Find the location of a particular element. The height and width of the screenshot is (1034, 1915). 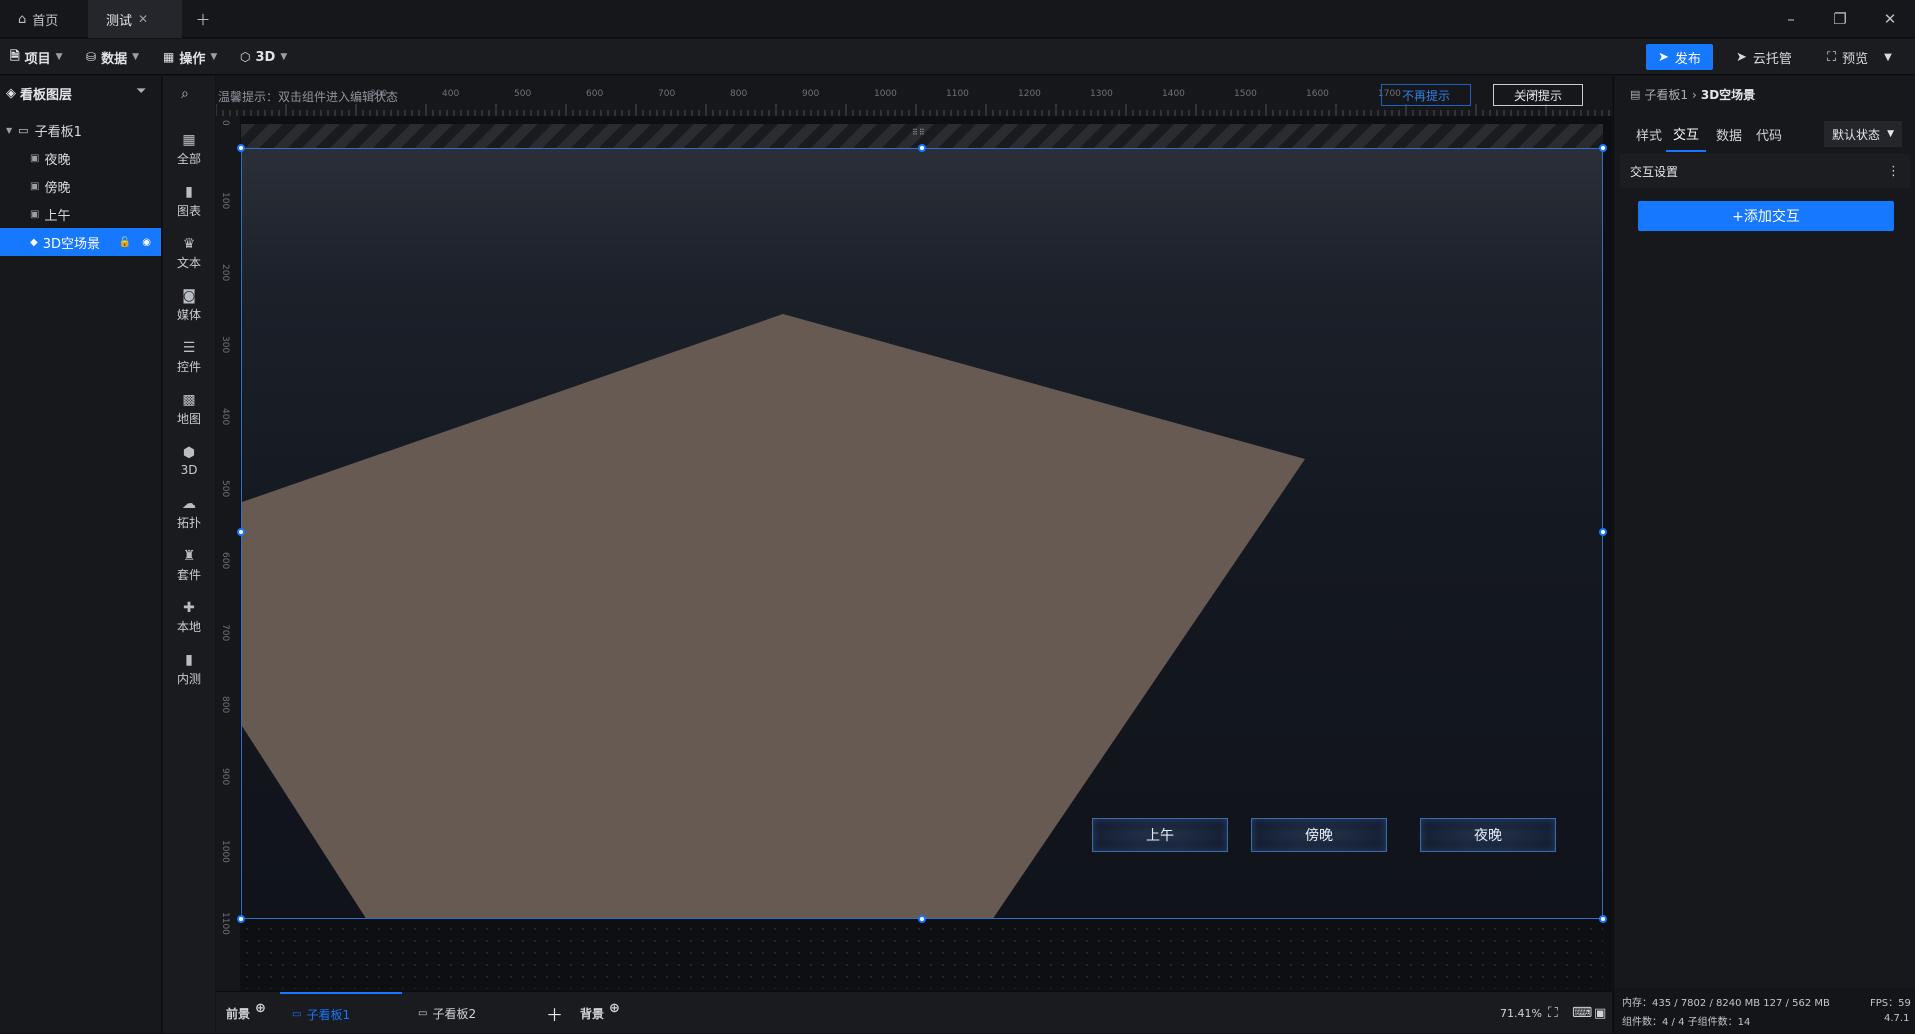

tab-home: ⌂ 首页 is located at coordinates (44, 19).